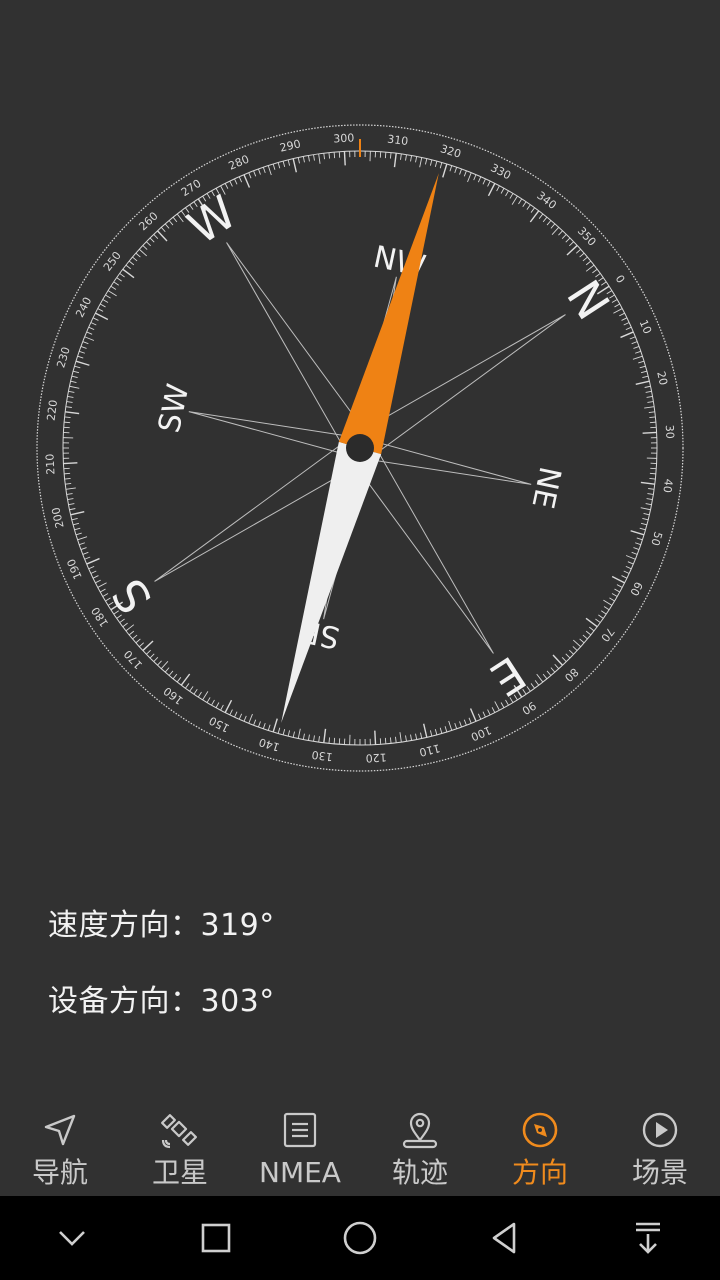 Image resolution: width=720 pixels, height=1280 pixels. Describe the element at coordinates (59, 1172) in the screenshot. I see `tab-label: 导航` at that location.